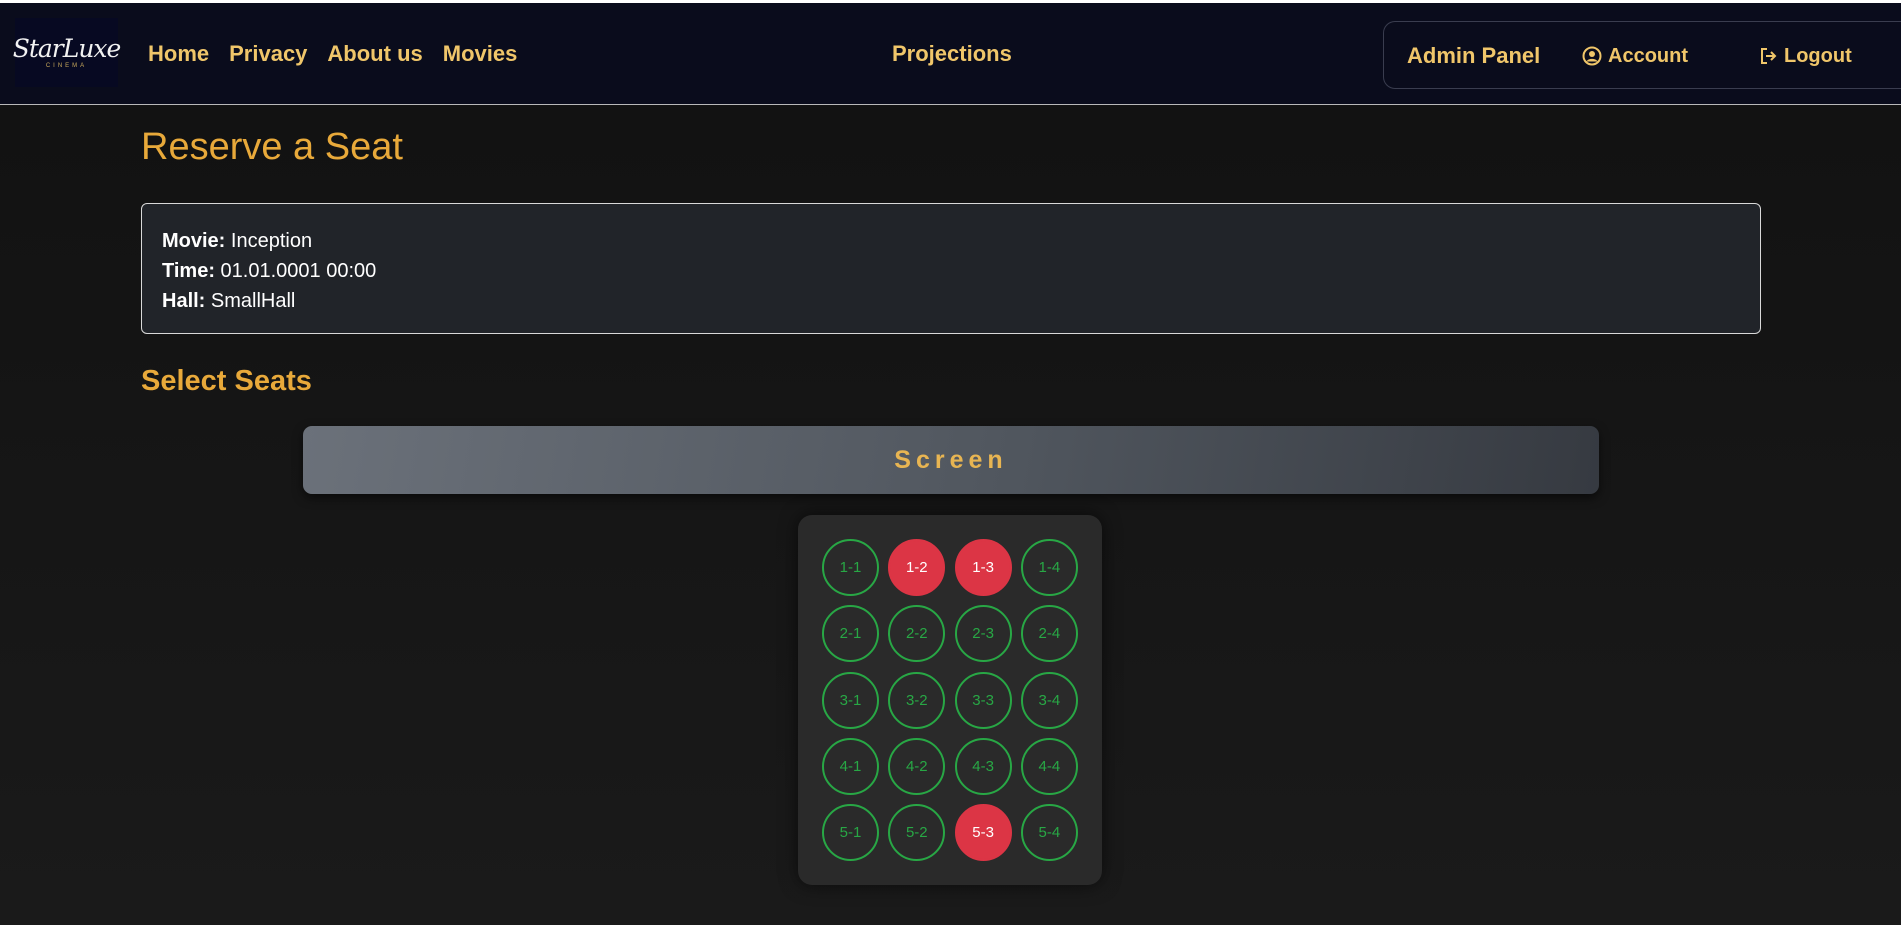  What do you see at coordinates (951, 241) in the screenshot?
I see `movie-row: Movie: Inception` at bounding box center [951, 241].